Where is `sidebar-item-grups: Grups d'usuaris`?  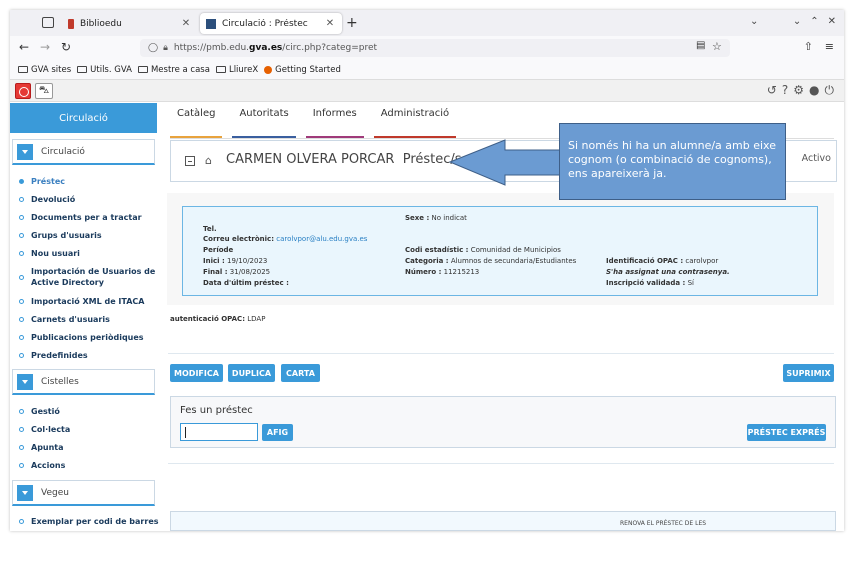 sidebar-item-grups: Grups d'usuaris is located at coordinates (89, 235).